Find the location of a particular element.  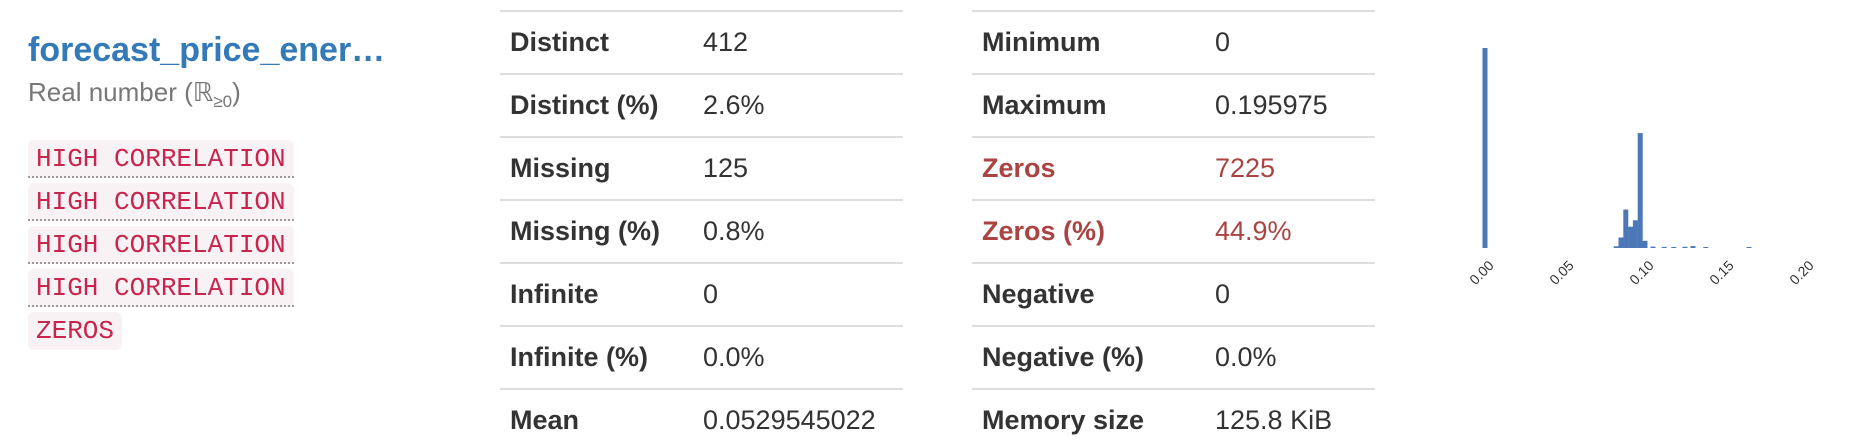

stat-label: Infinite is located at coordinates (596, 294).